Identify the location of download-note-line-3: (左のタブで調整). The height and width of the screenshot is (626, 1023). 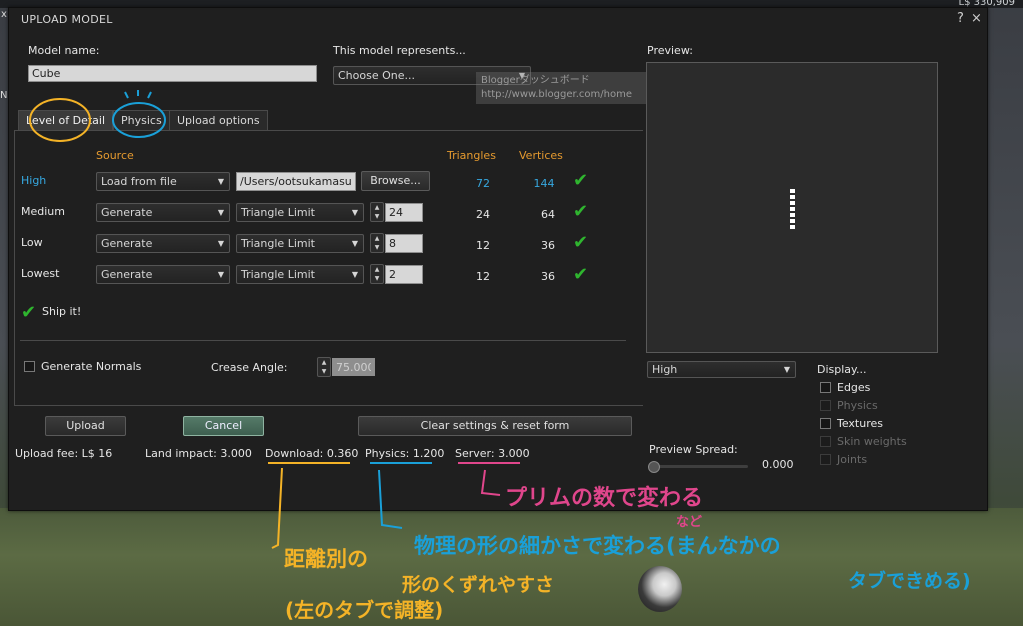
(364, 610).